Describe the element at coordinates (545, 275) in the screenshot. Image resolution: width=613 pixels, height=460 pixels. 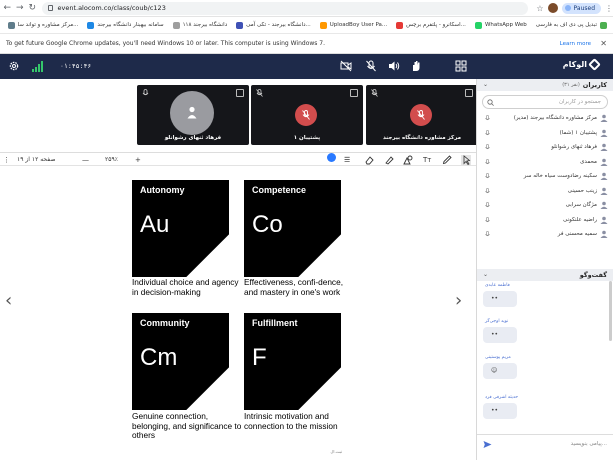
I see `chat-panel-header: ⌄ گفت‌وگو` at that location.